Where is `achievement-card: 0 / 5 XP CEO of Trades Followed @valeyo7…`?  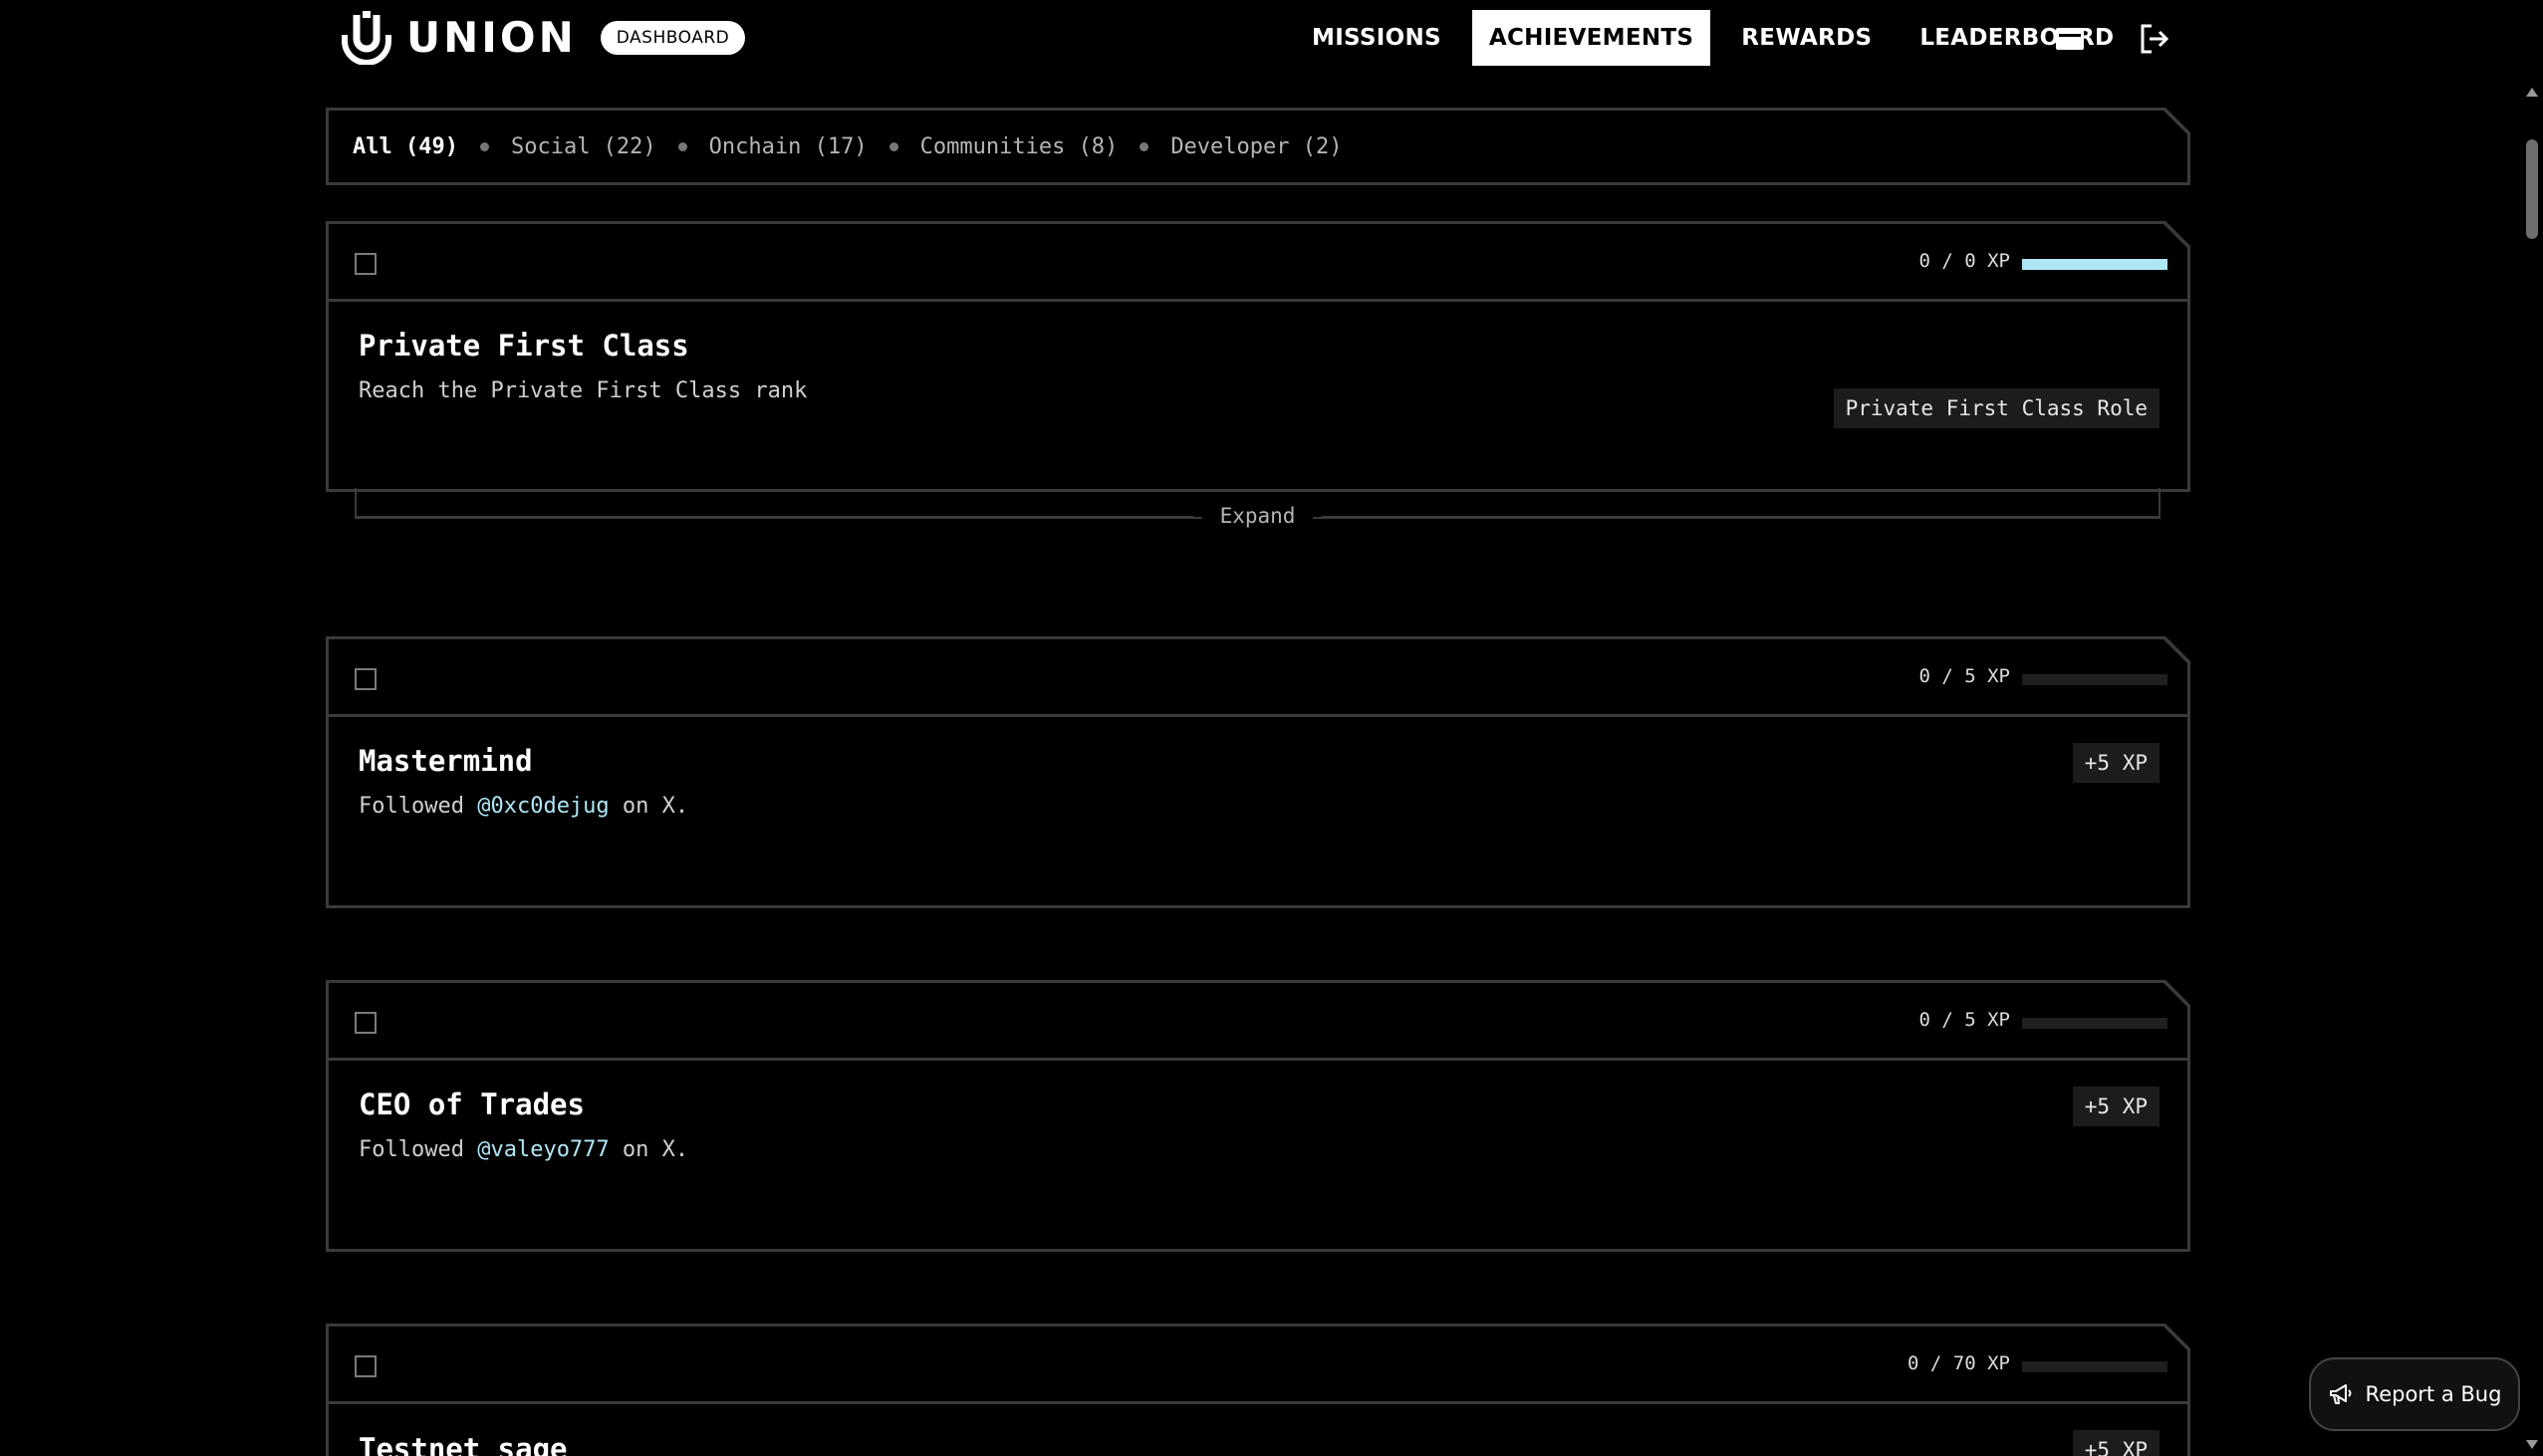
achievement-card: 0 / 5 XP CEO of Trades Followed @valeyo7… is located at coordinates (1258, 1116).